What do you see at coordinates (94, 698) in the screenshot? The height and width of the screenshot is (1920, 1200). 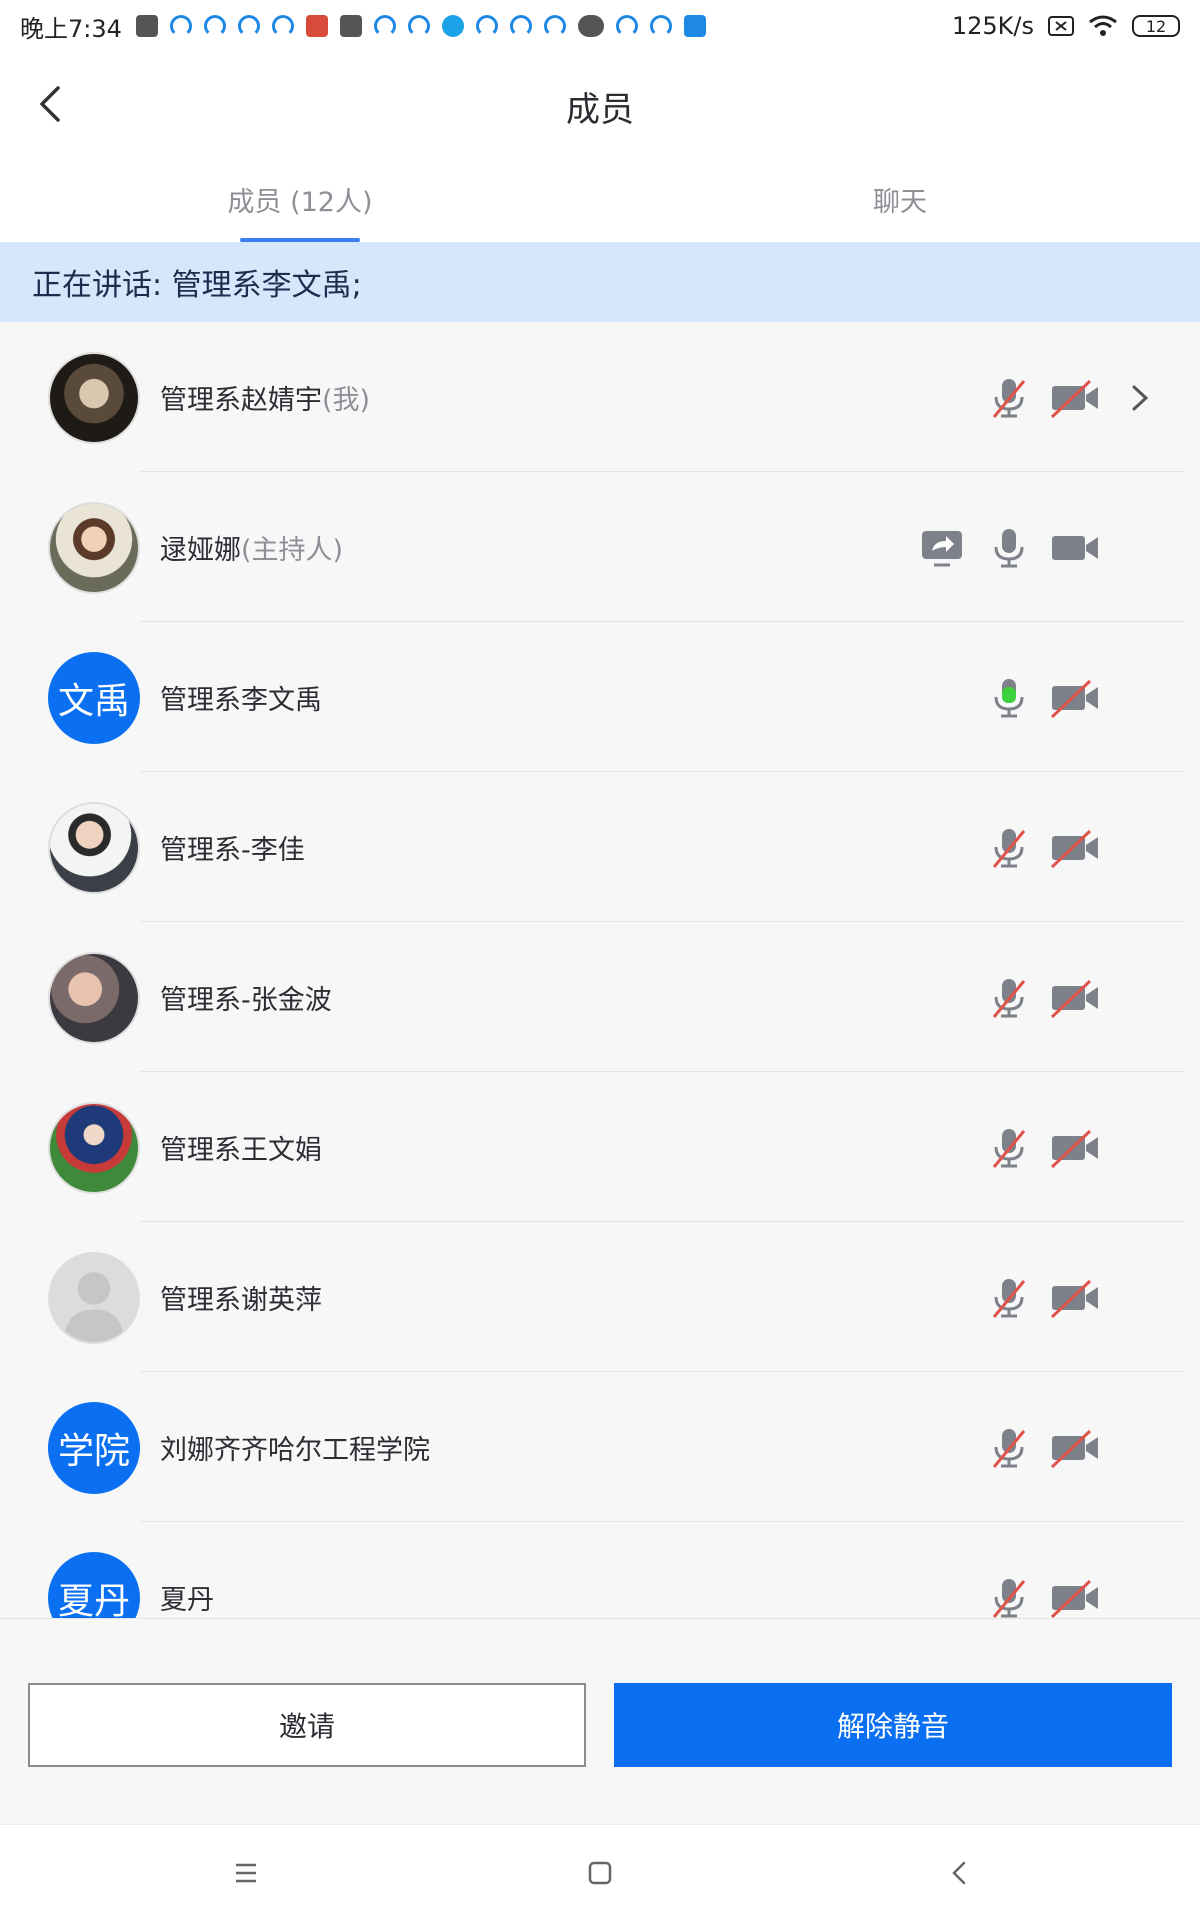 I see `avatar: 文禹` at bounding box center [94, 698].